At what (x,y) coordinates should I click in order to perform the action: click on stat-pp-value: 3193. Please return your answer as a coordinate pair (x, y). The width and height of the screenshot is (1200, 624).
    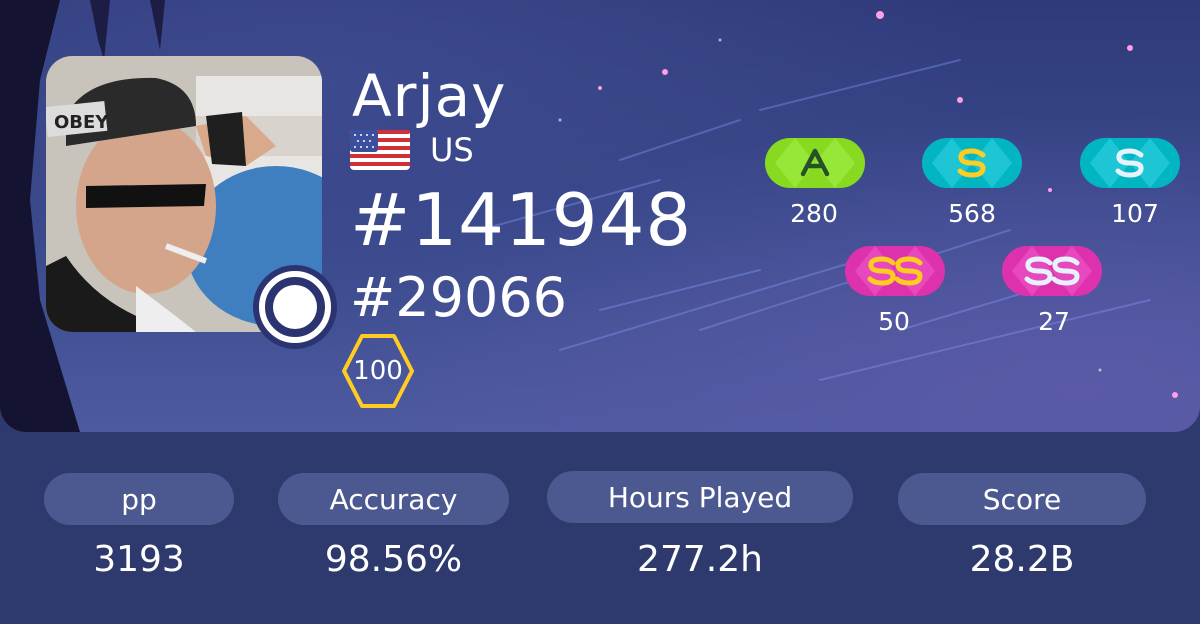
    Looking at the image, I should click on (139, 559).